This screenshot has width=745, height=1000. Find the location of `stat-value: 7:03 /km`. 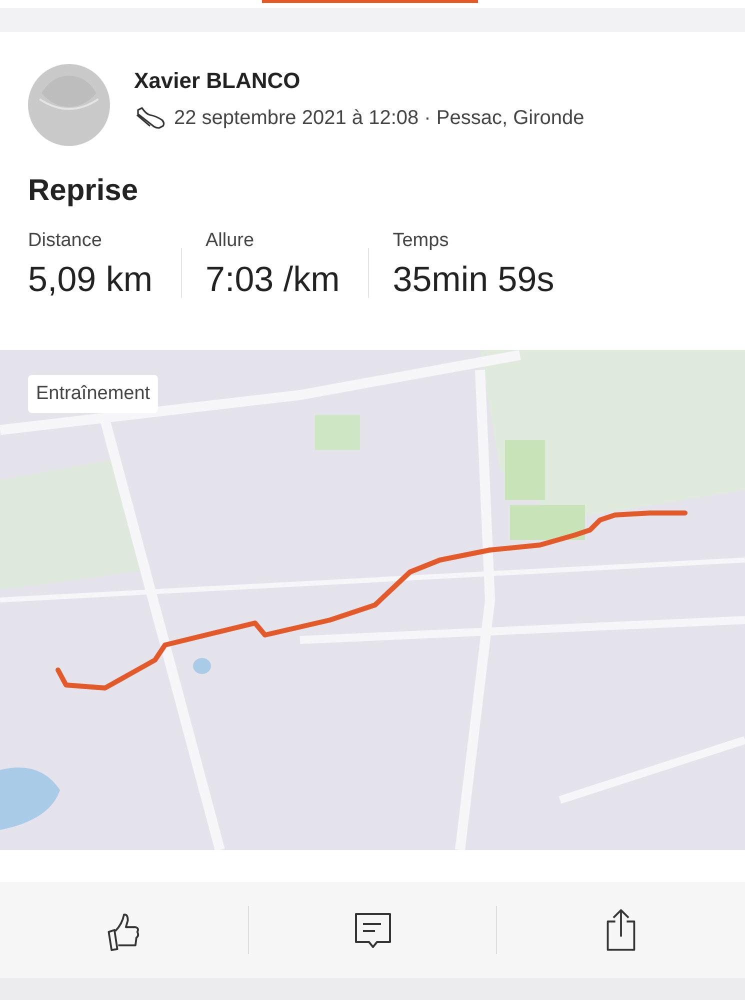

stat-value: 7:03 /km is located at coordinates (273, 280).